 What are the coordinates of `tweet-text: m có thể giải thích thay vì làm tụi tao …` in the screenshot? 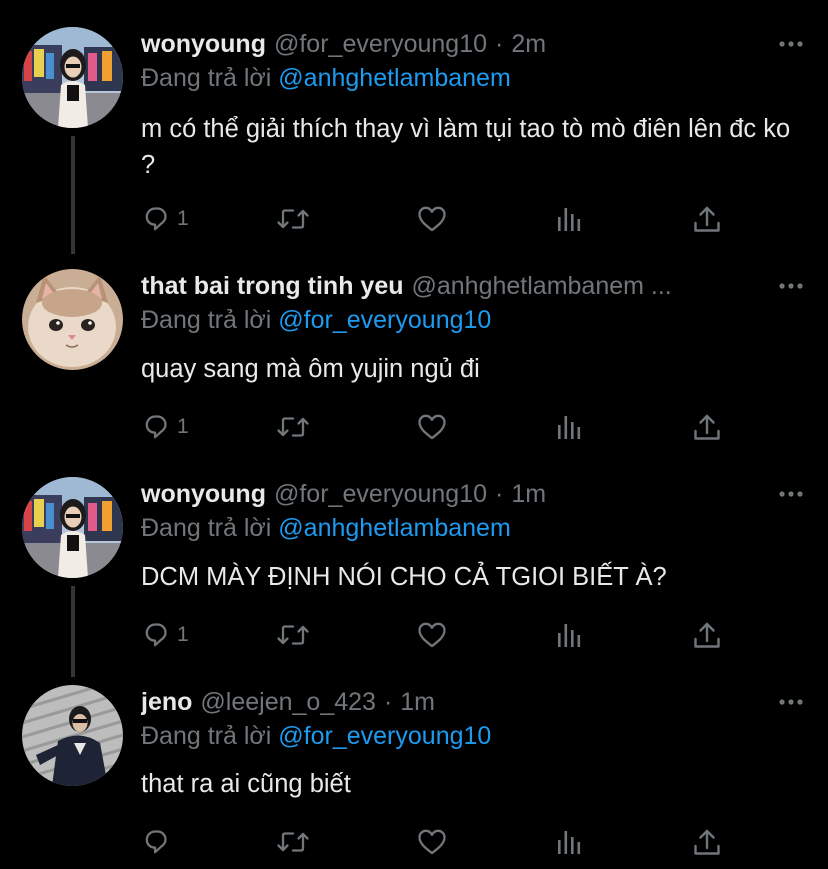 It's located at (466, 147).